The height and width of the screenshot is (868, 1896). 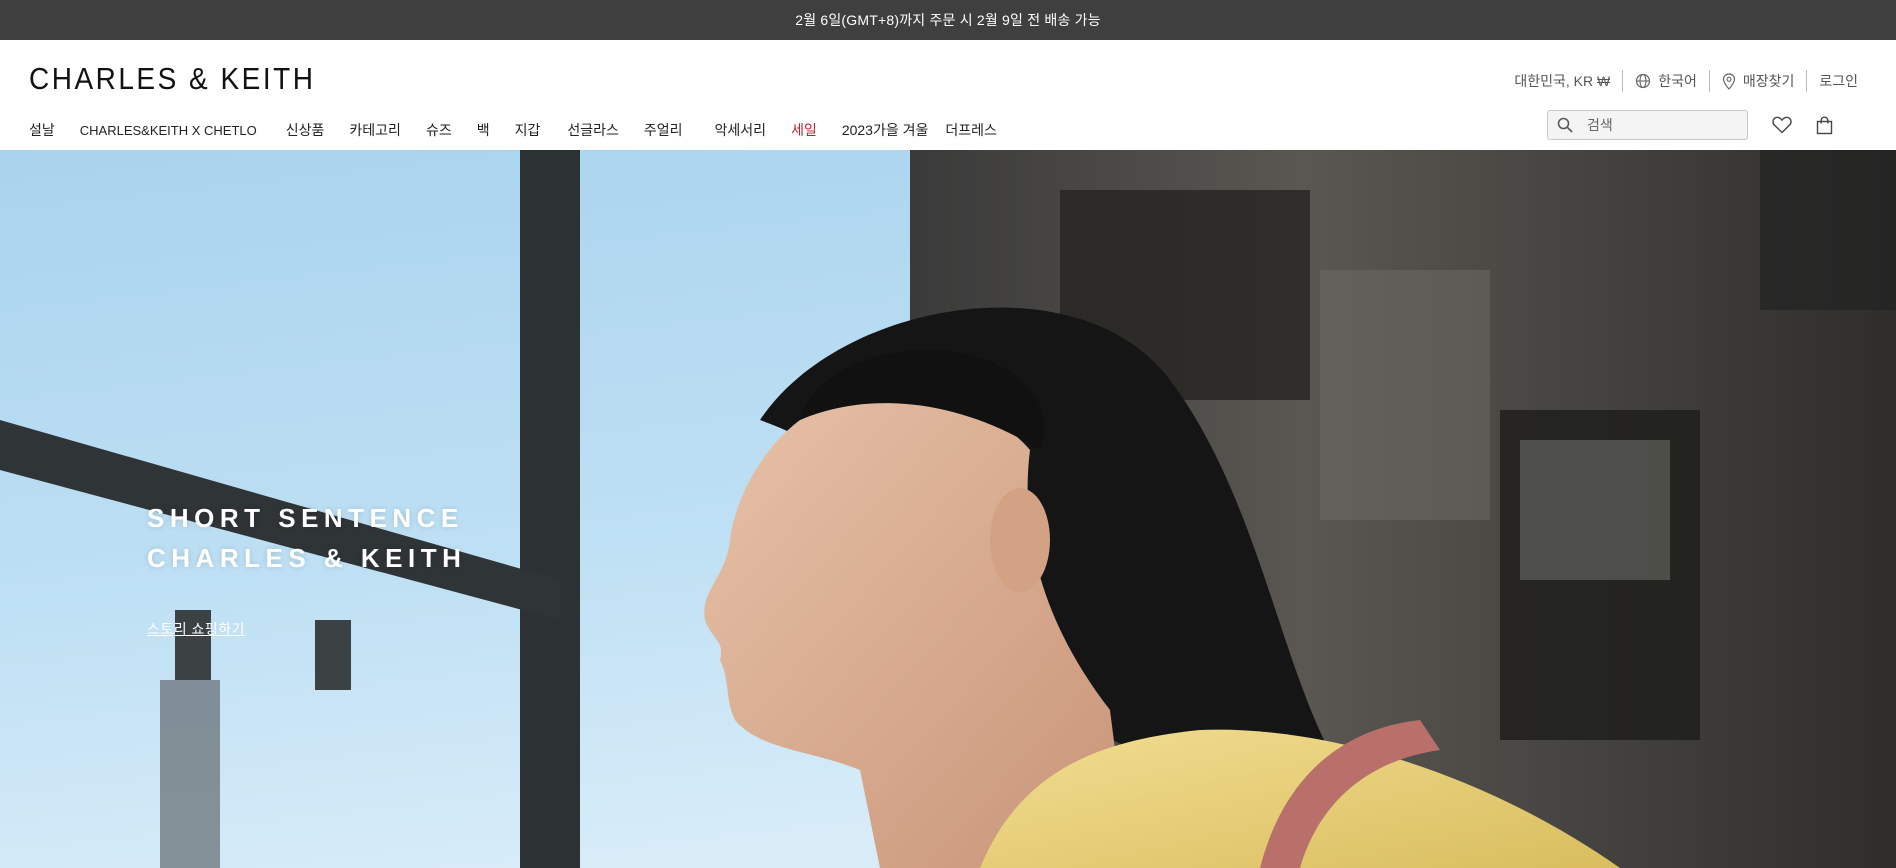 I want to click on nav-item-collab: CHARLES&KEITH X CHETLO, so click(x=168, y=130).